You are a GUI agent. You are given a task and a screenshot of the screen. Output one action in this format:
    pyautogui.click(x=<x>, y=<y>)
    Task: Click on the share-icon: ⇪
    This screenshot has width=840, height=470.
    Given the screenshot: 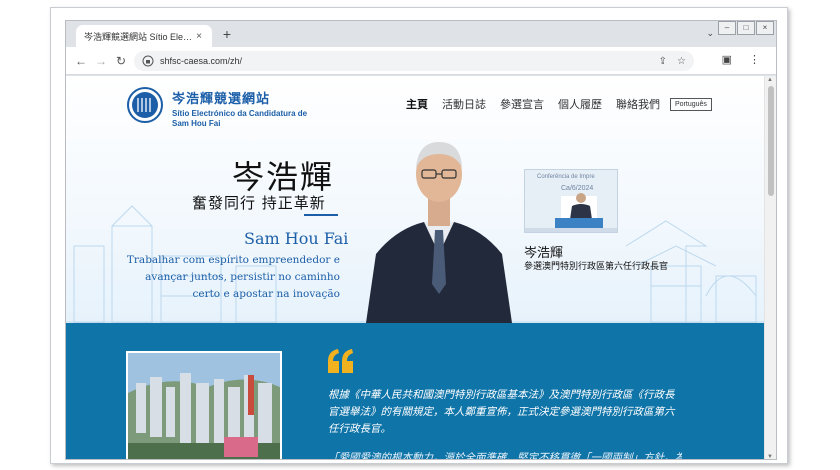 What is the action you would take?
    pyautogui.click(x=663, y=61)
    